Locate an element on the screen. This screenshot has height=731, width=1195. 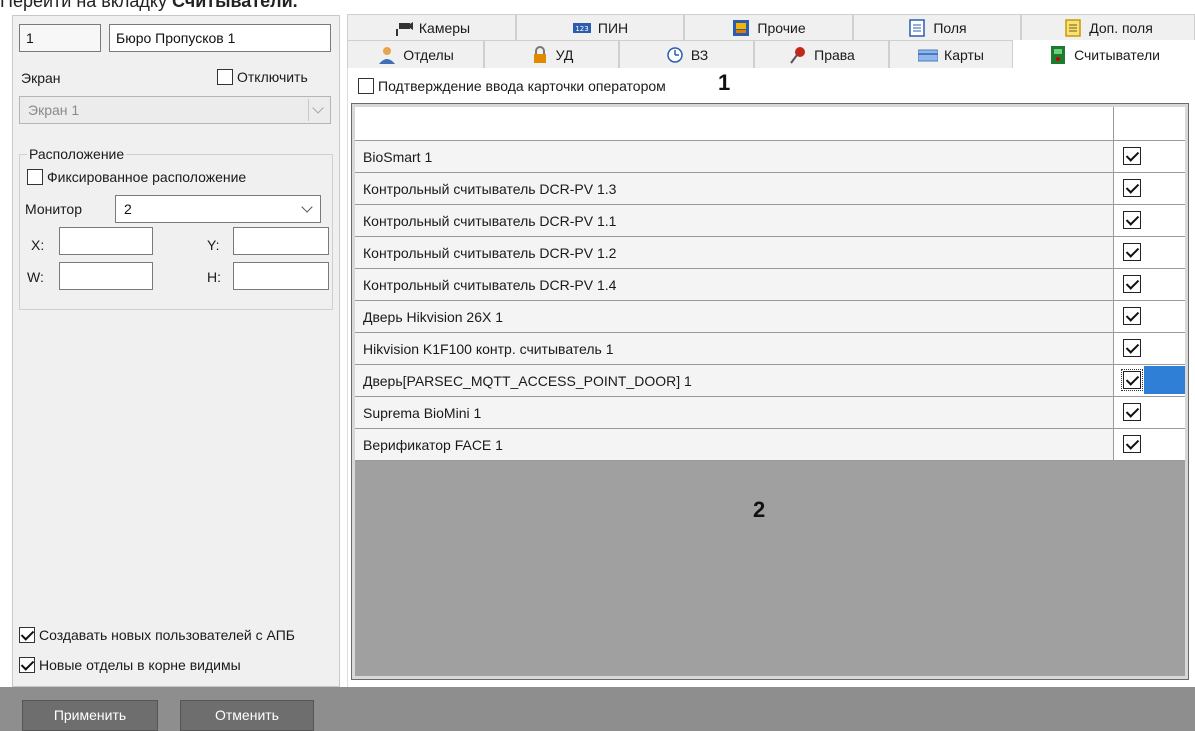
reader-name: BioSmart 1 is located at coordinates (398, 157).